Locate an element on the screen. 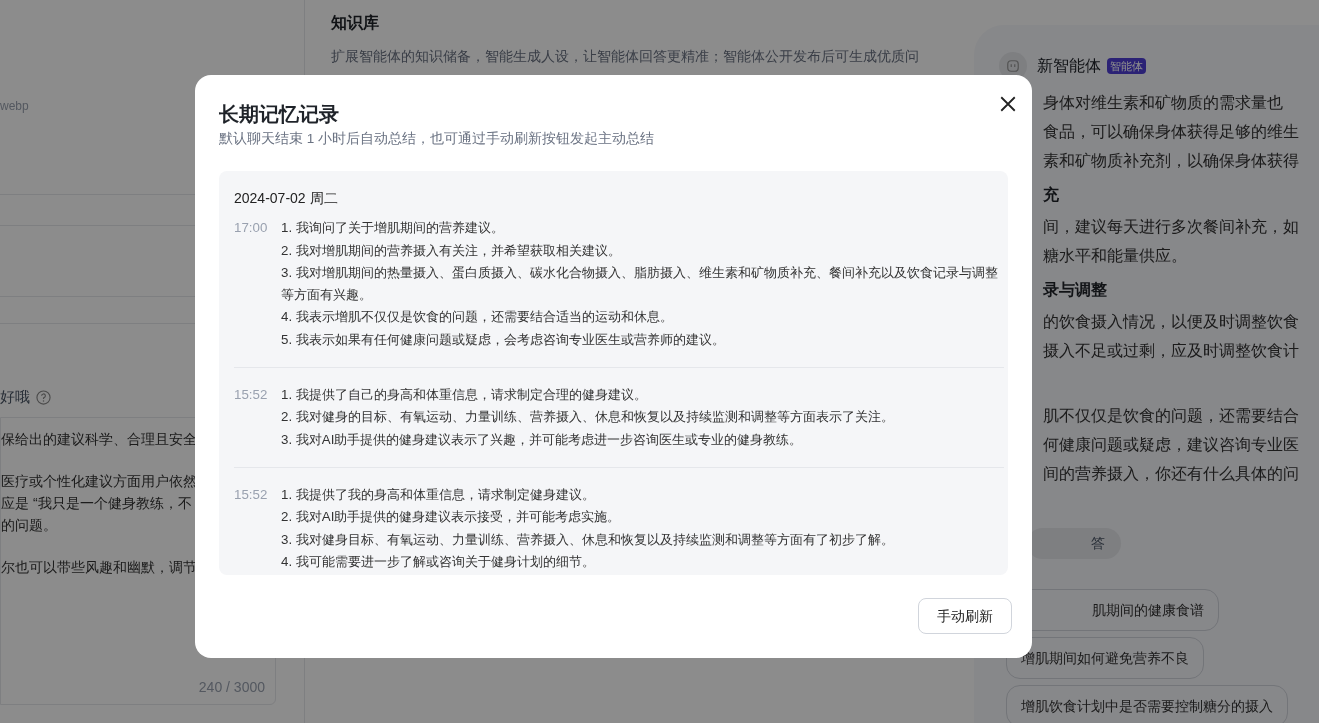  memory-item: 1. 我提供了我的身高和体重信息，请求制定健身建议。 is located at coordinates (438, 494).